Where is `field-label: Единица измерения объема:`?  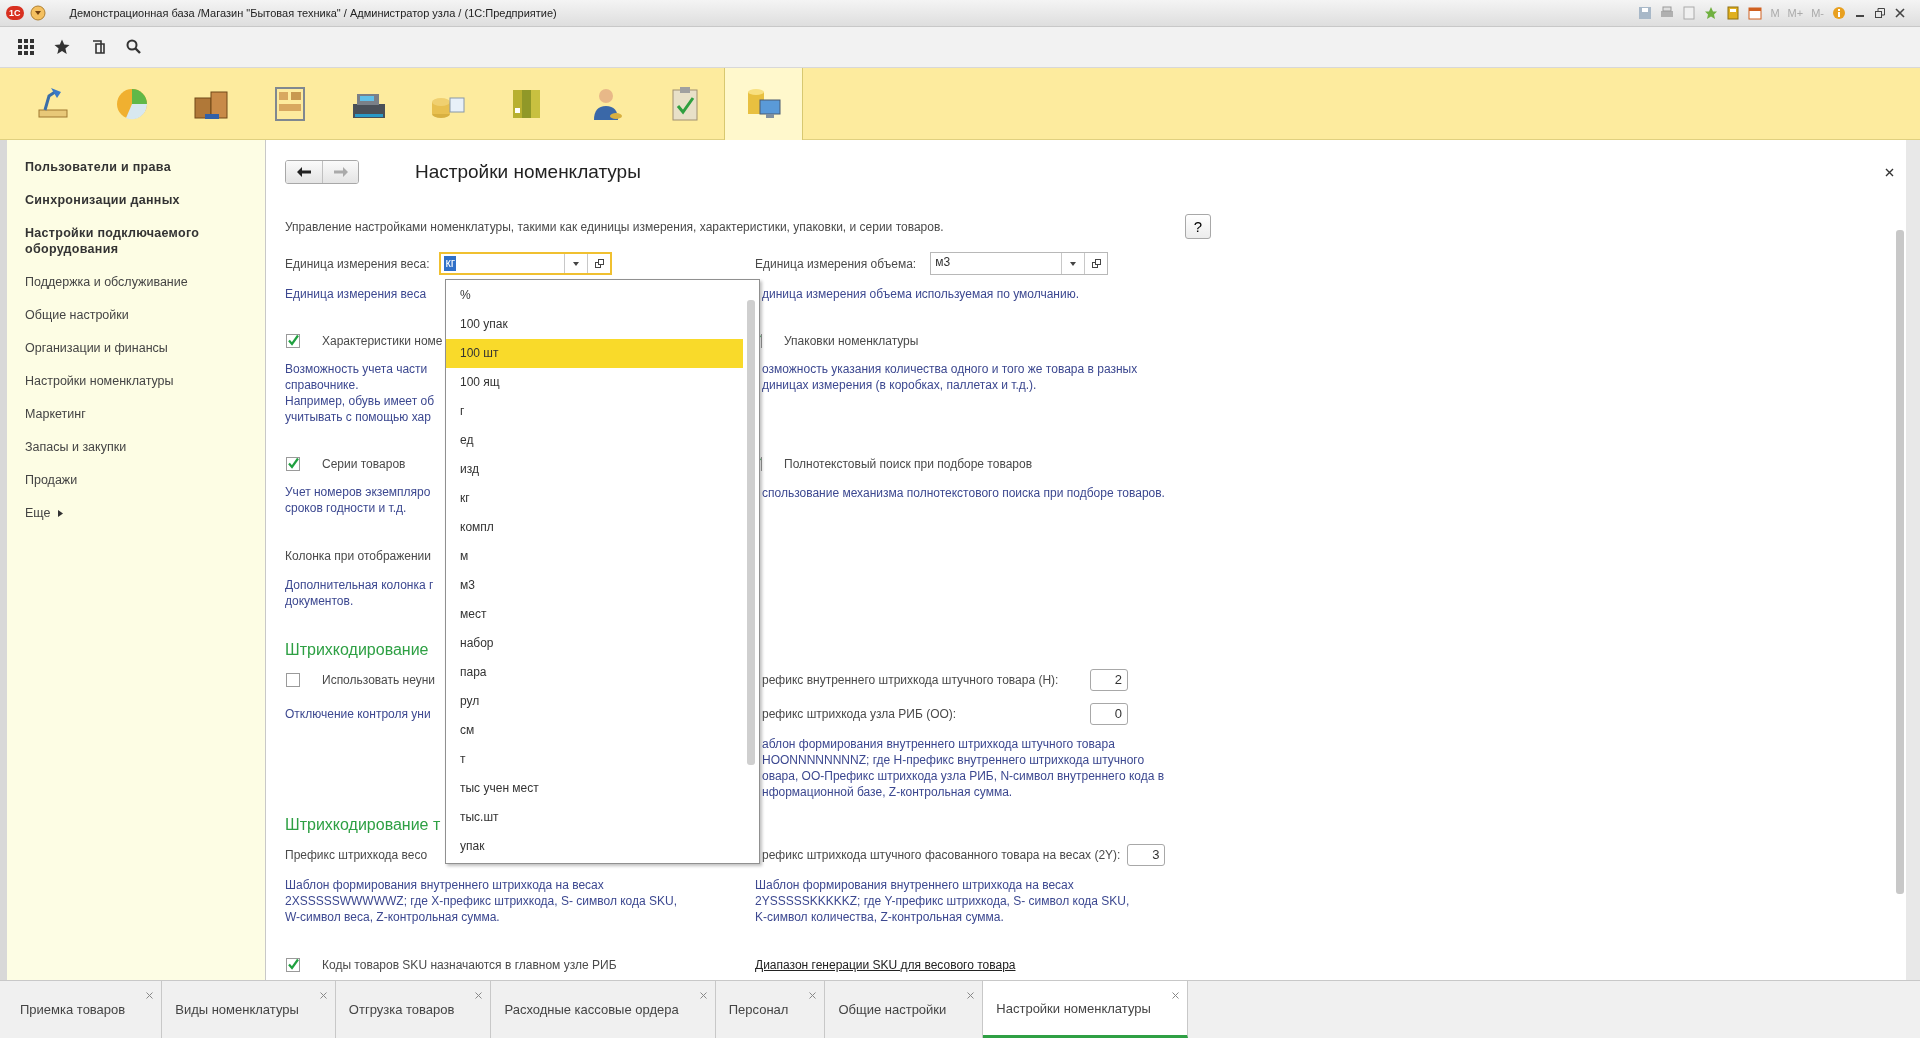 field-label: Единица измерения объема: is located at coordinates (836, 263).